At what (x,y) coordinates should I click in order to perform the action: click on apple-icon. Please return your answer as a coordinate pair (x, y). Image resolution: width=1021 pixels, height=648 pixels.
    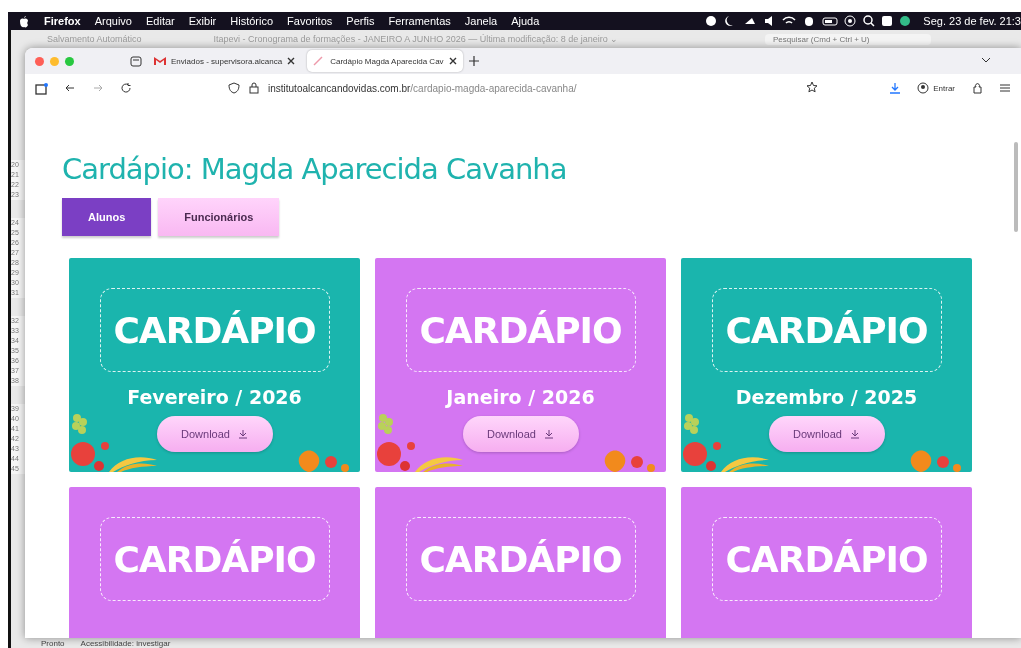
    Looking at the image, I should click on (24, 21).